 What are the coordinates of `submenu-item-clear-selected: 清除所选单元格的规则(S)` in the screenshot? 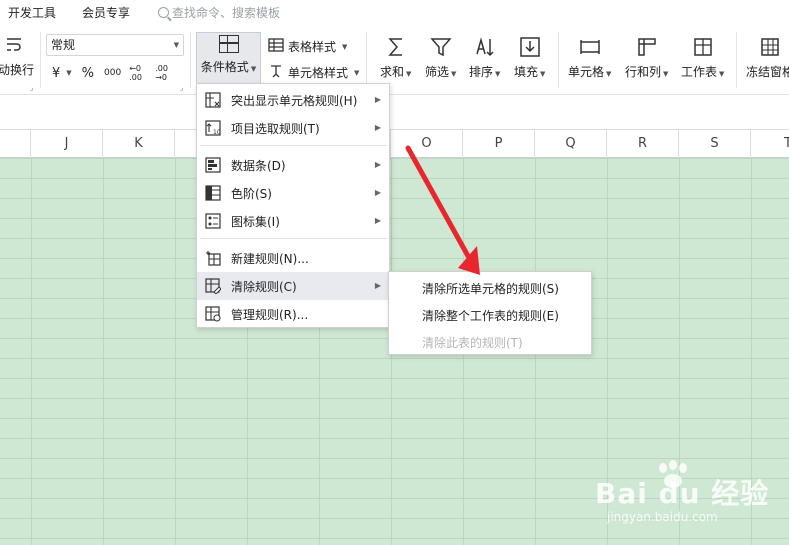 It's located at (490, 288).